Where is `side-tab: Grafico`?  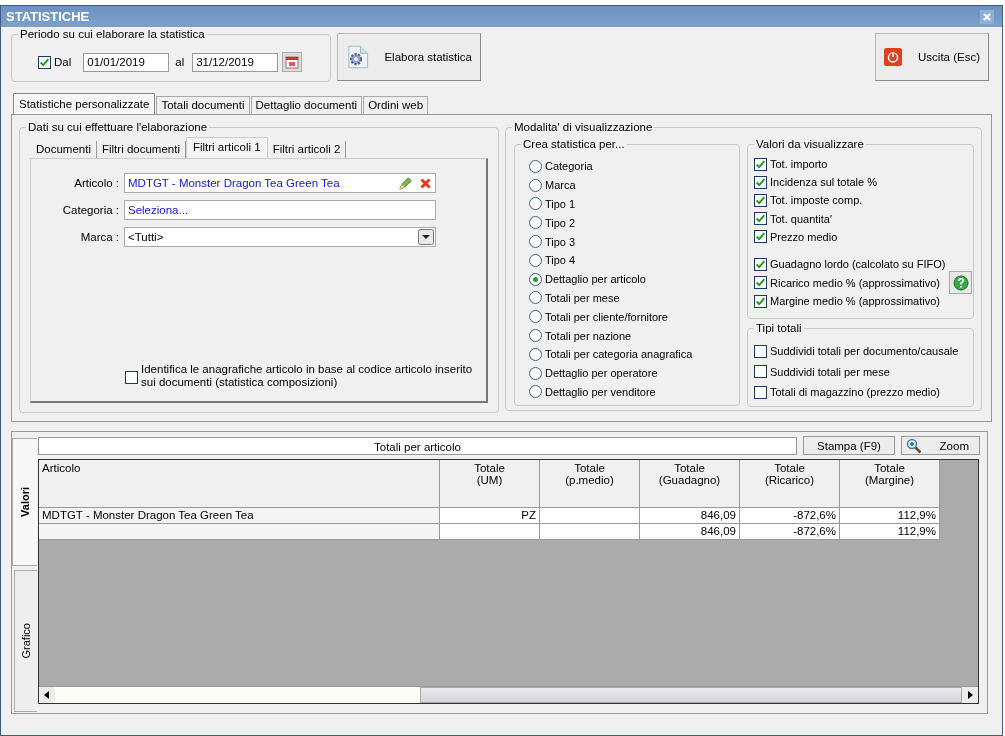 side-tab: Grafico is located at coordinates (25, 641).